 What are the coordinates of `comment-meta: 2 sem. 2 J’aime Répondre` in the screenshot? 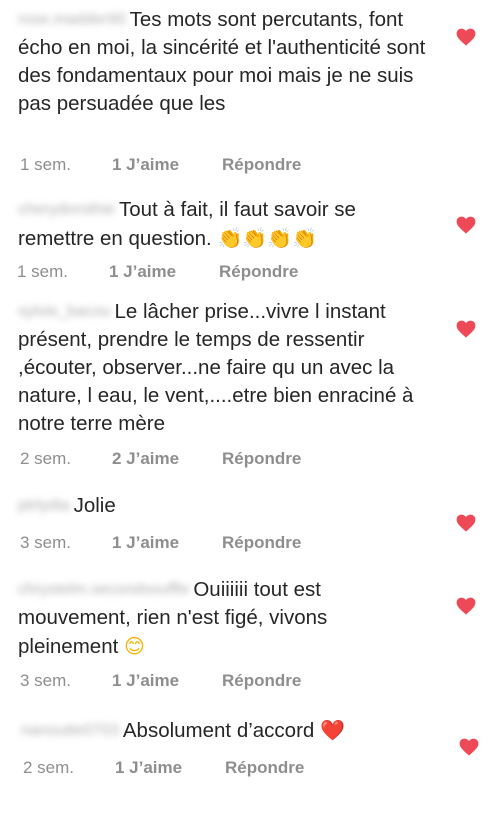 It's located at (160, 459).